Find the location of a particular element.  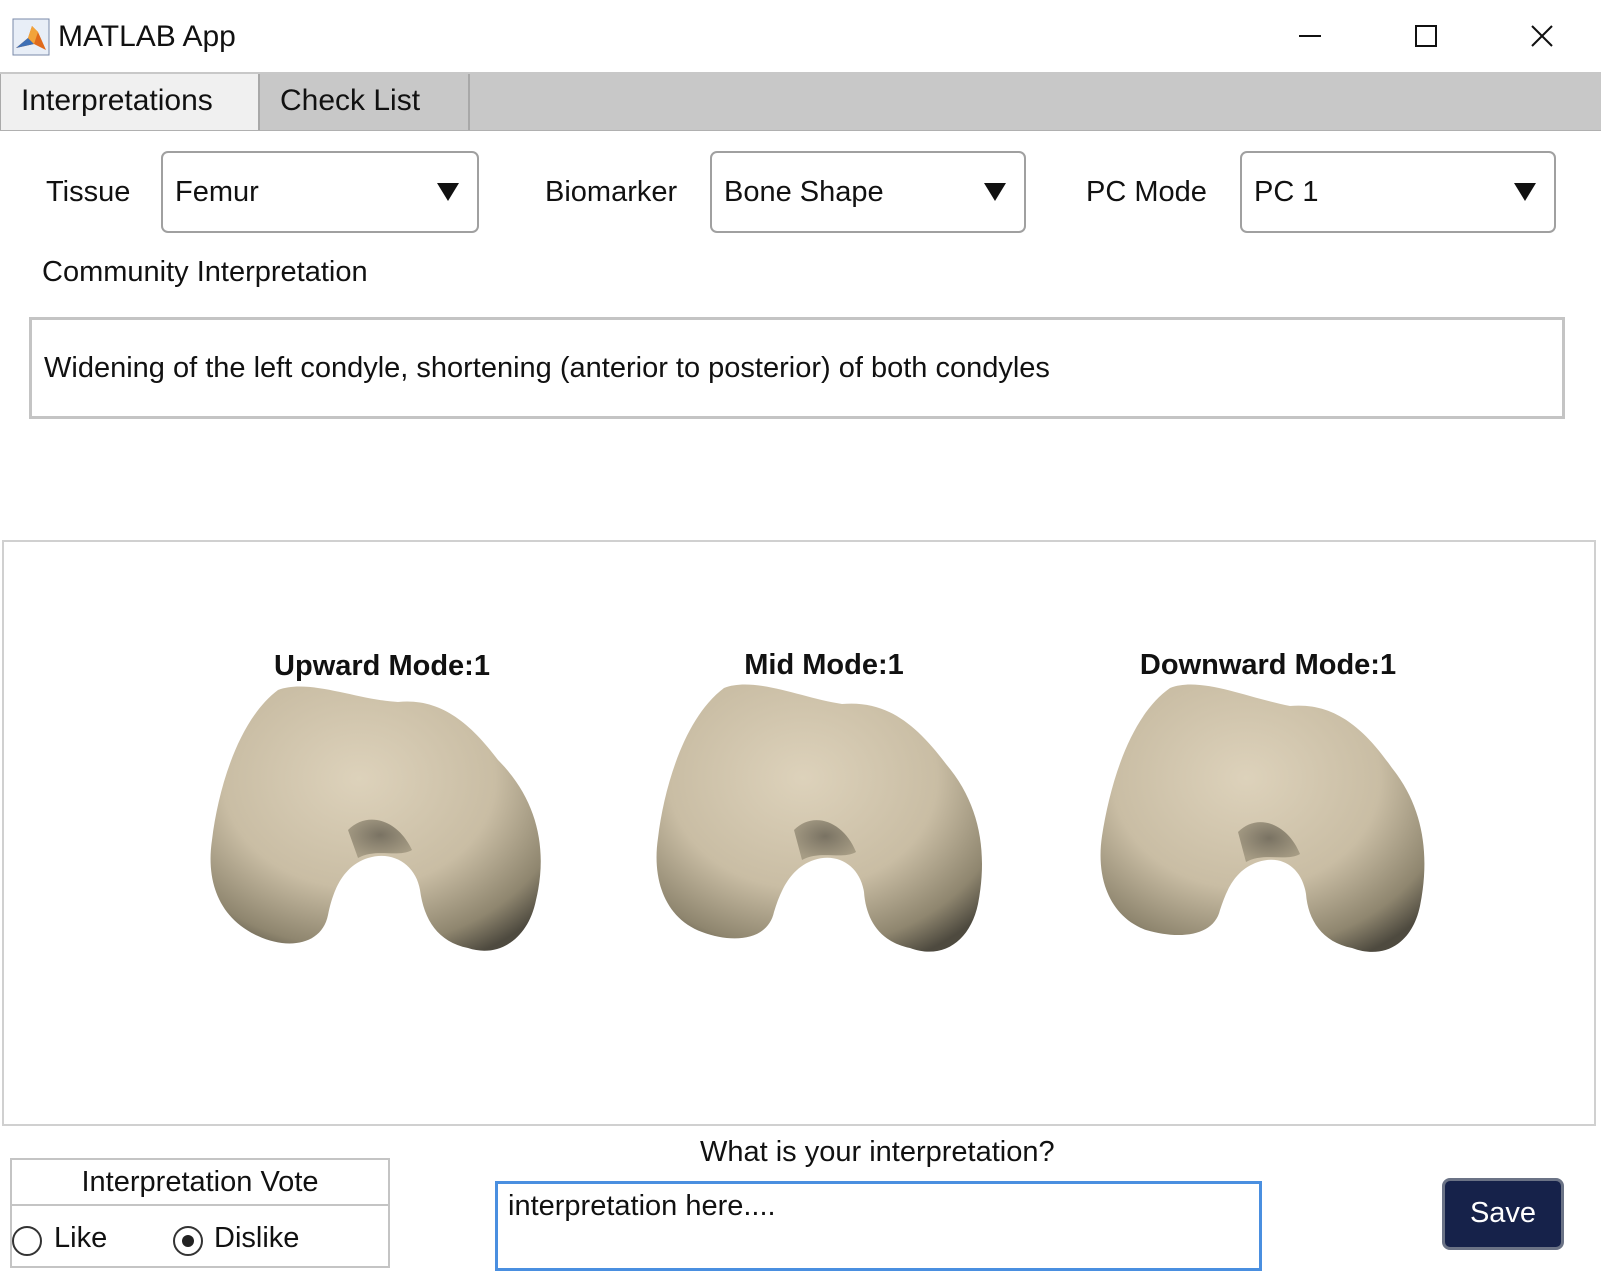

interpretation-question-label: What is your interpretation? is located at coordinates (877, 1152).